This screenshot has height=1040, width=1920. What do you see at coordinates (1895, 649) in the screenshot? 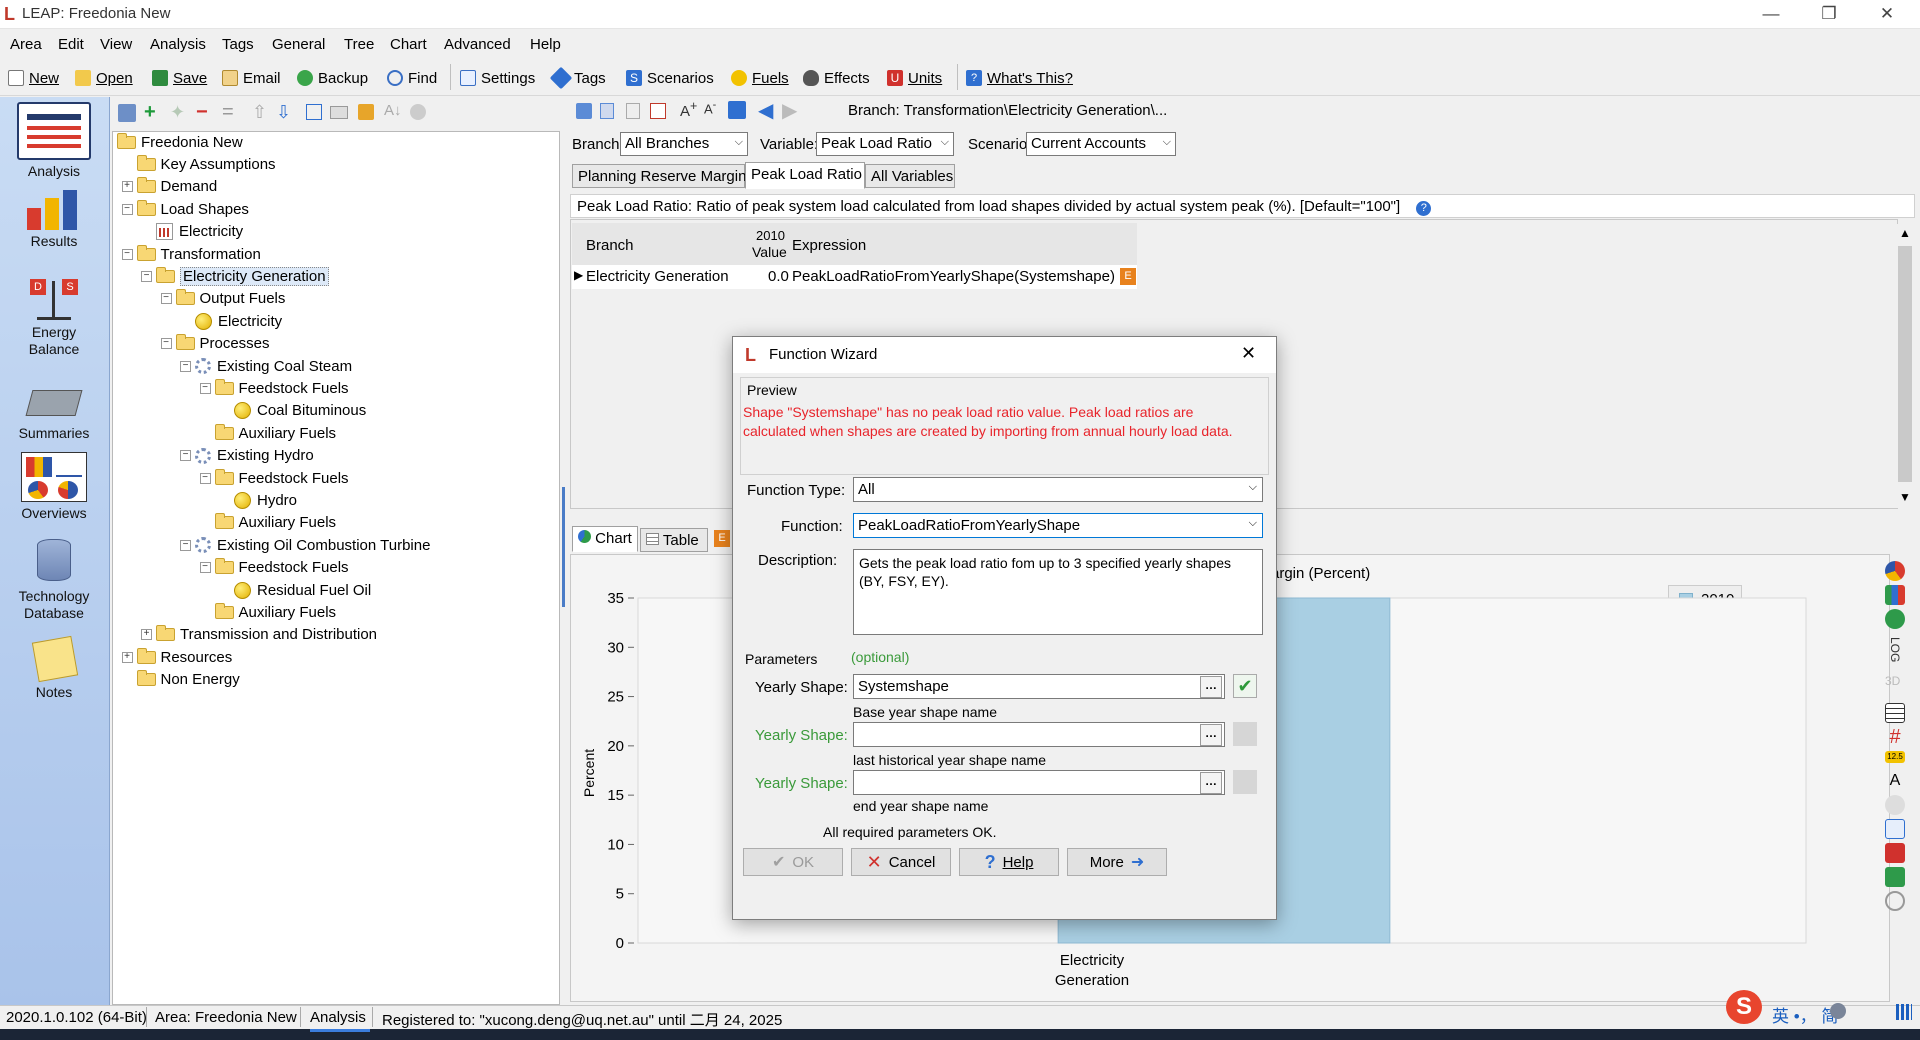
I see `log-scale-toggle: LOG` at bounding box center [1895, 649].